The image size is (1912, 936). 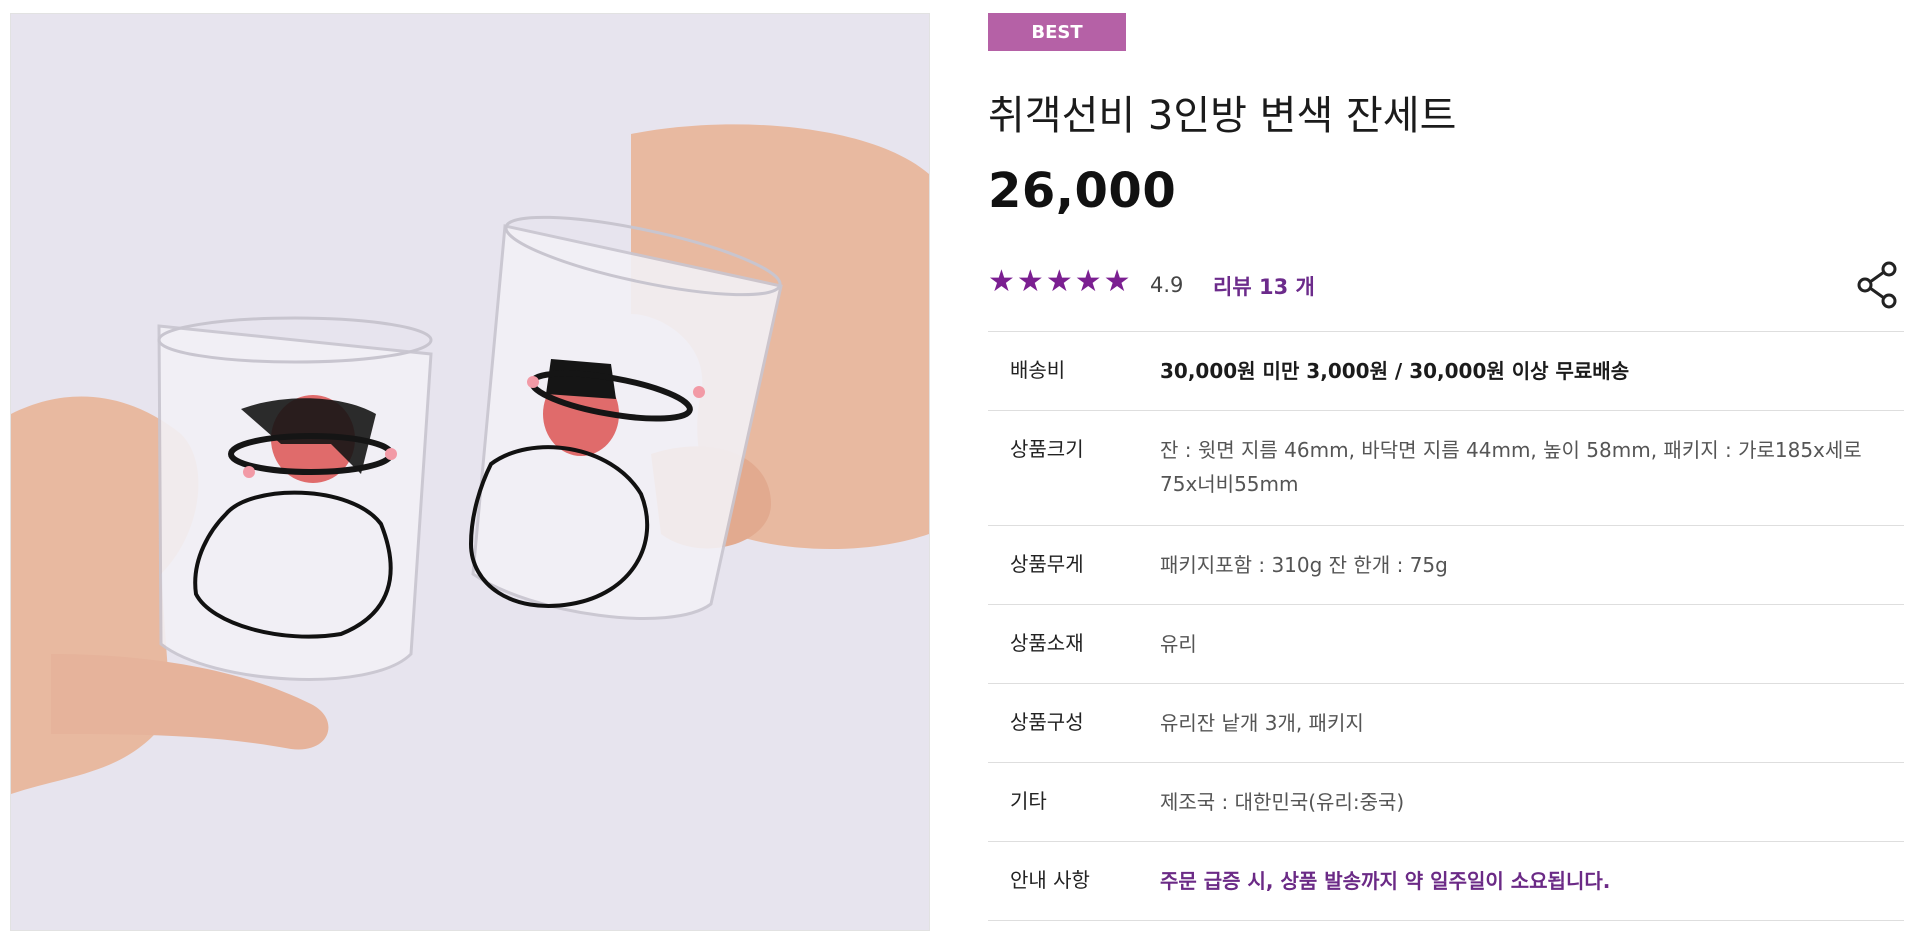 What do you see at coordinates (1446, 723) in the screenshot?
I see `spec-row: 상품구성 유리잔 낱개 3개, 패키지` at bounding box center [1446, 723].